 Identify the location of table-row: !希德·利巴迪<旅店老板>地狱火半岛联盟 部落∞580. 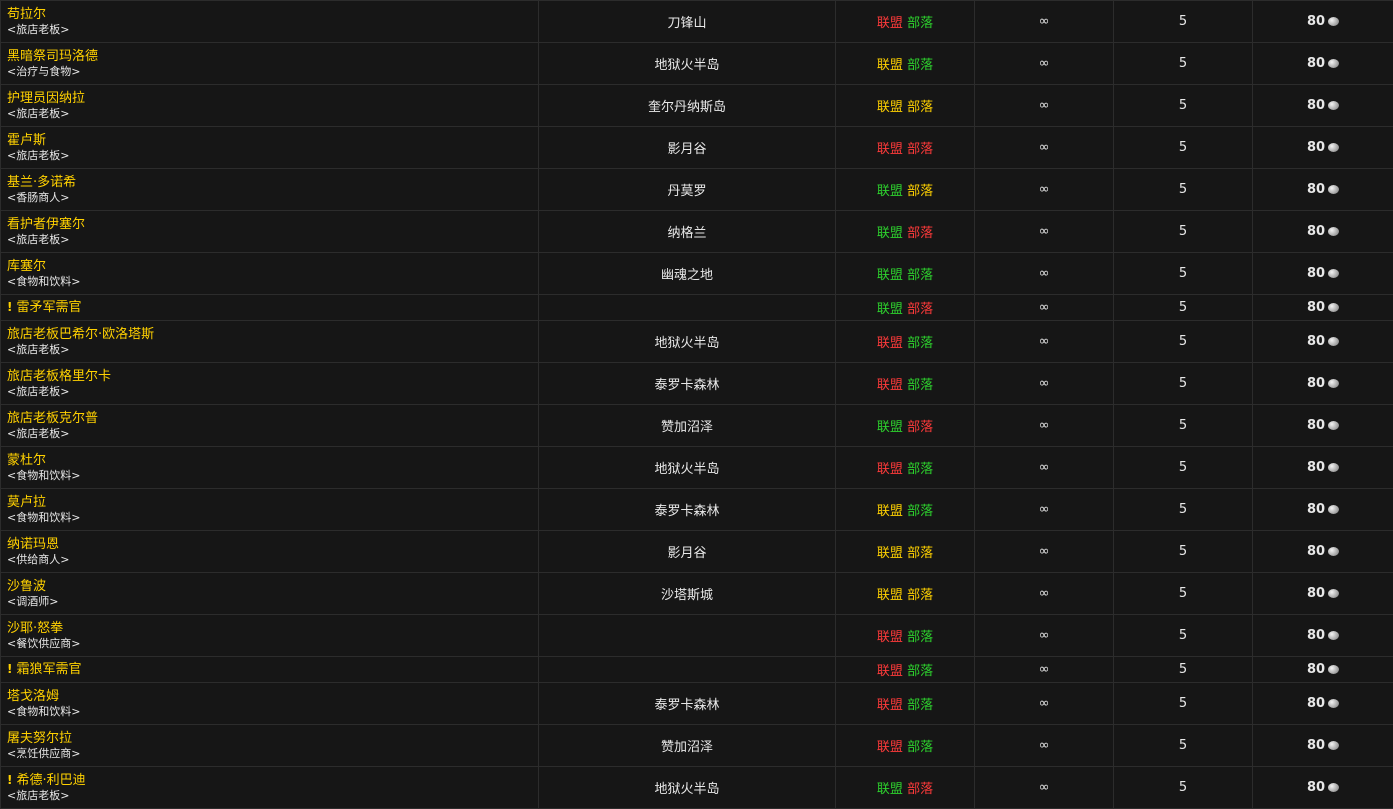
(697, 788).